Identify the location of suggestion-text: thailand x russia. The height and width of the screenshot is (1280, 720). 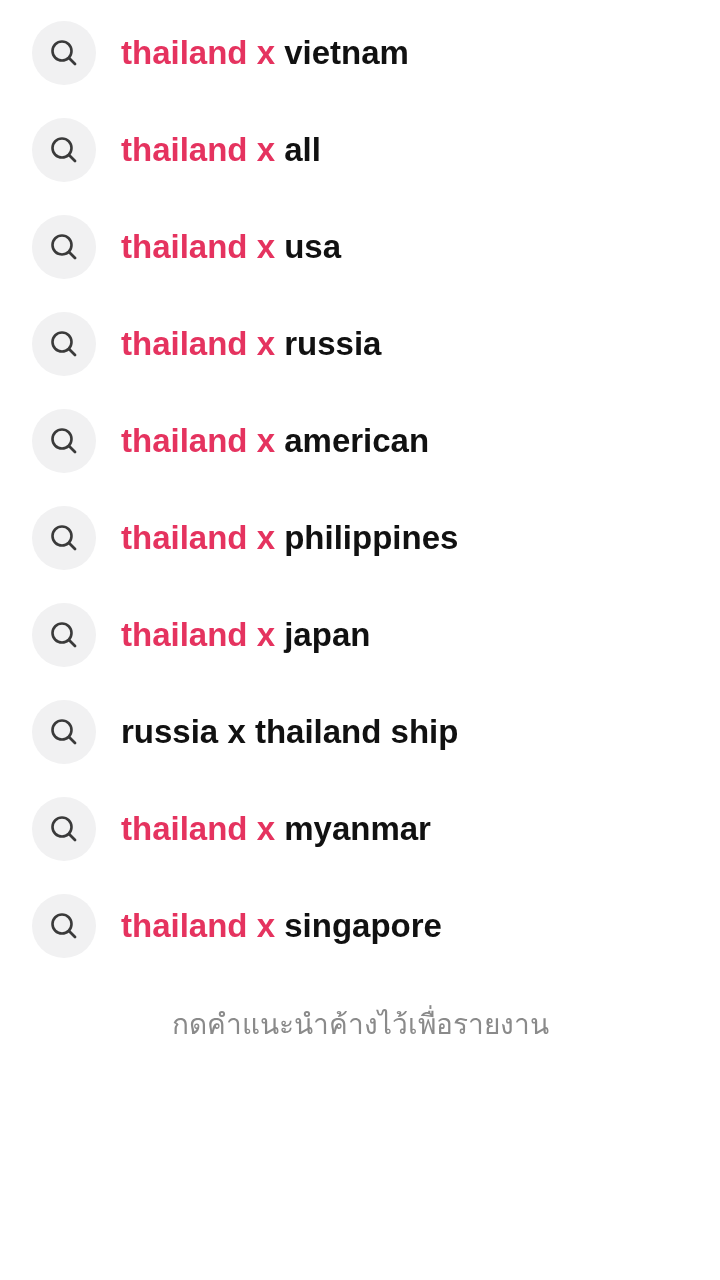
(251, 343).